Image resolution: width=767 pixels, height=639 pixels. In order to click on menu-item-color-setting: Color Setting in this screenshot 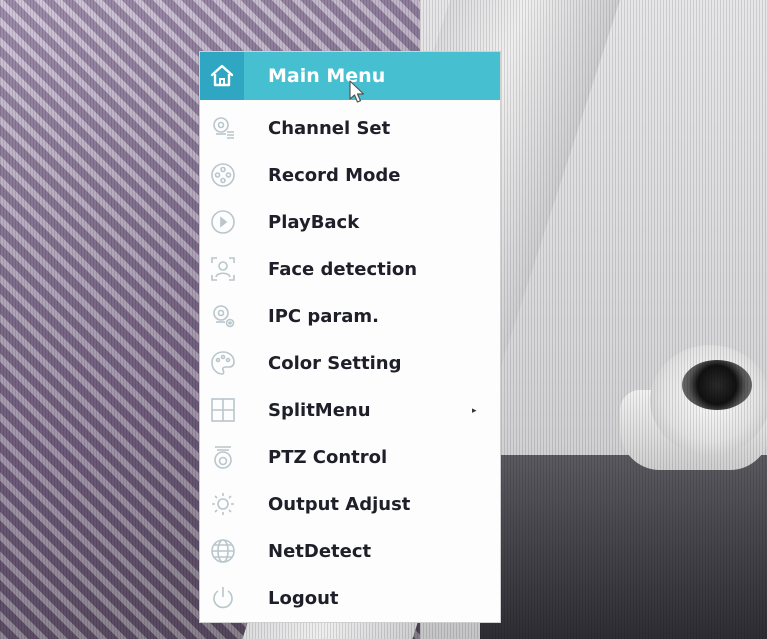, I will do `click(350, 363)`.